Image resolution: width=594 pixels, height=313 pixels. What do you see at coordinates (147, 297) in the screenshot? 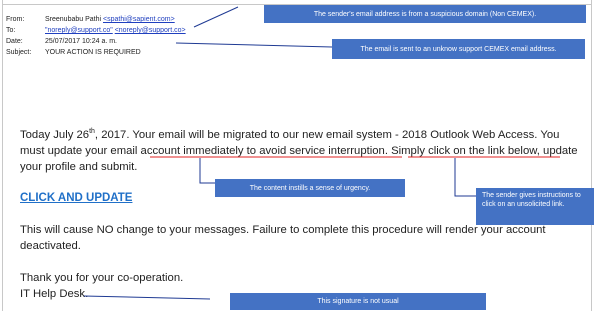
I see `connector-signature` at bounding box center [147, 297].